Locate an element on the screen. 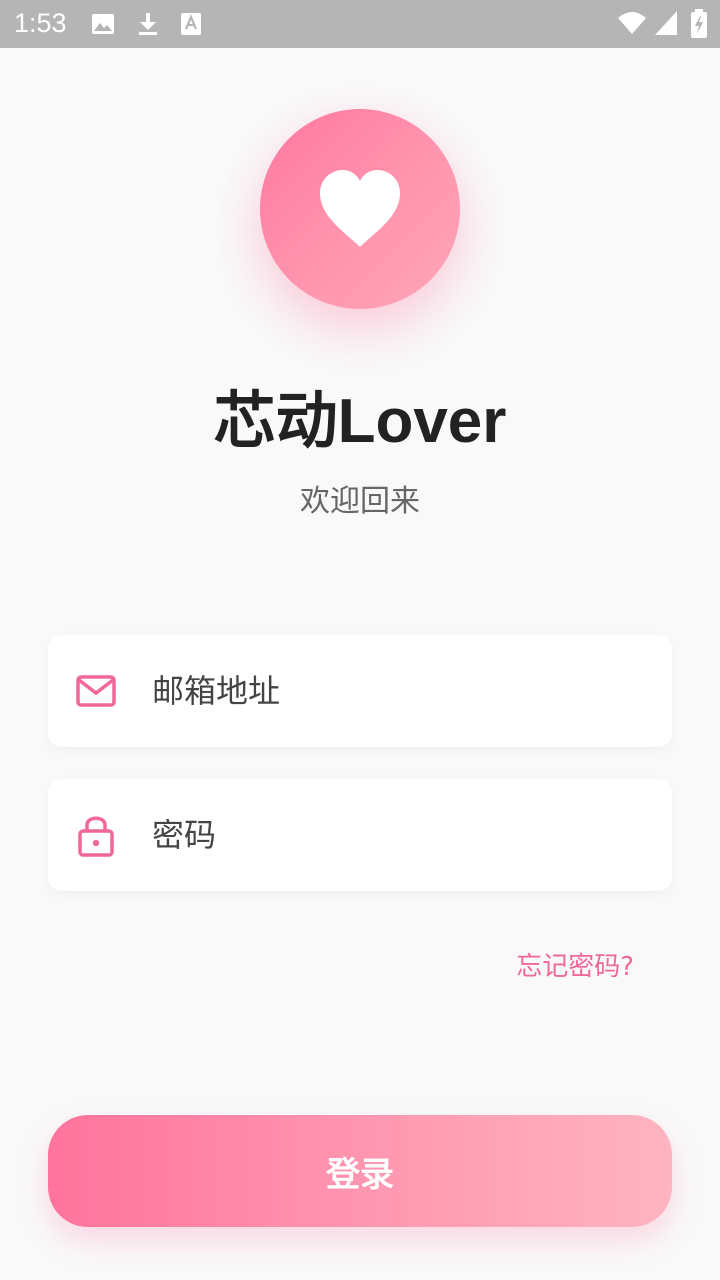  status-time: 1:53 is located at coordinates (40, 23).